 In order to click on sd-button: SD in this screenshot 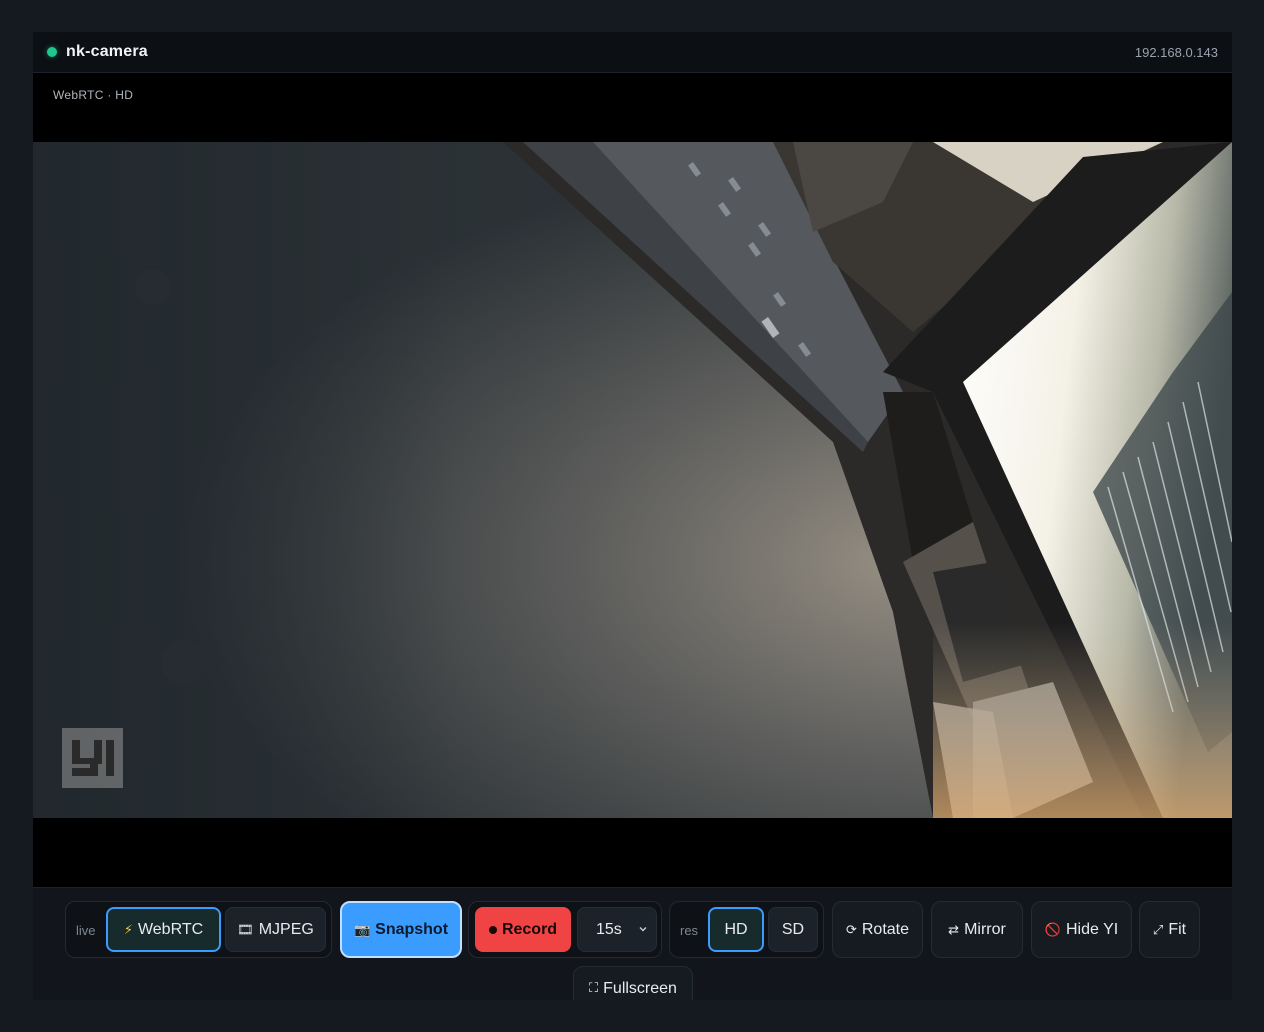, I will do `click(793, 929)`.